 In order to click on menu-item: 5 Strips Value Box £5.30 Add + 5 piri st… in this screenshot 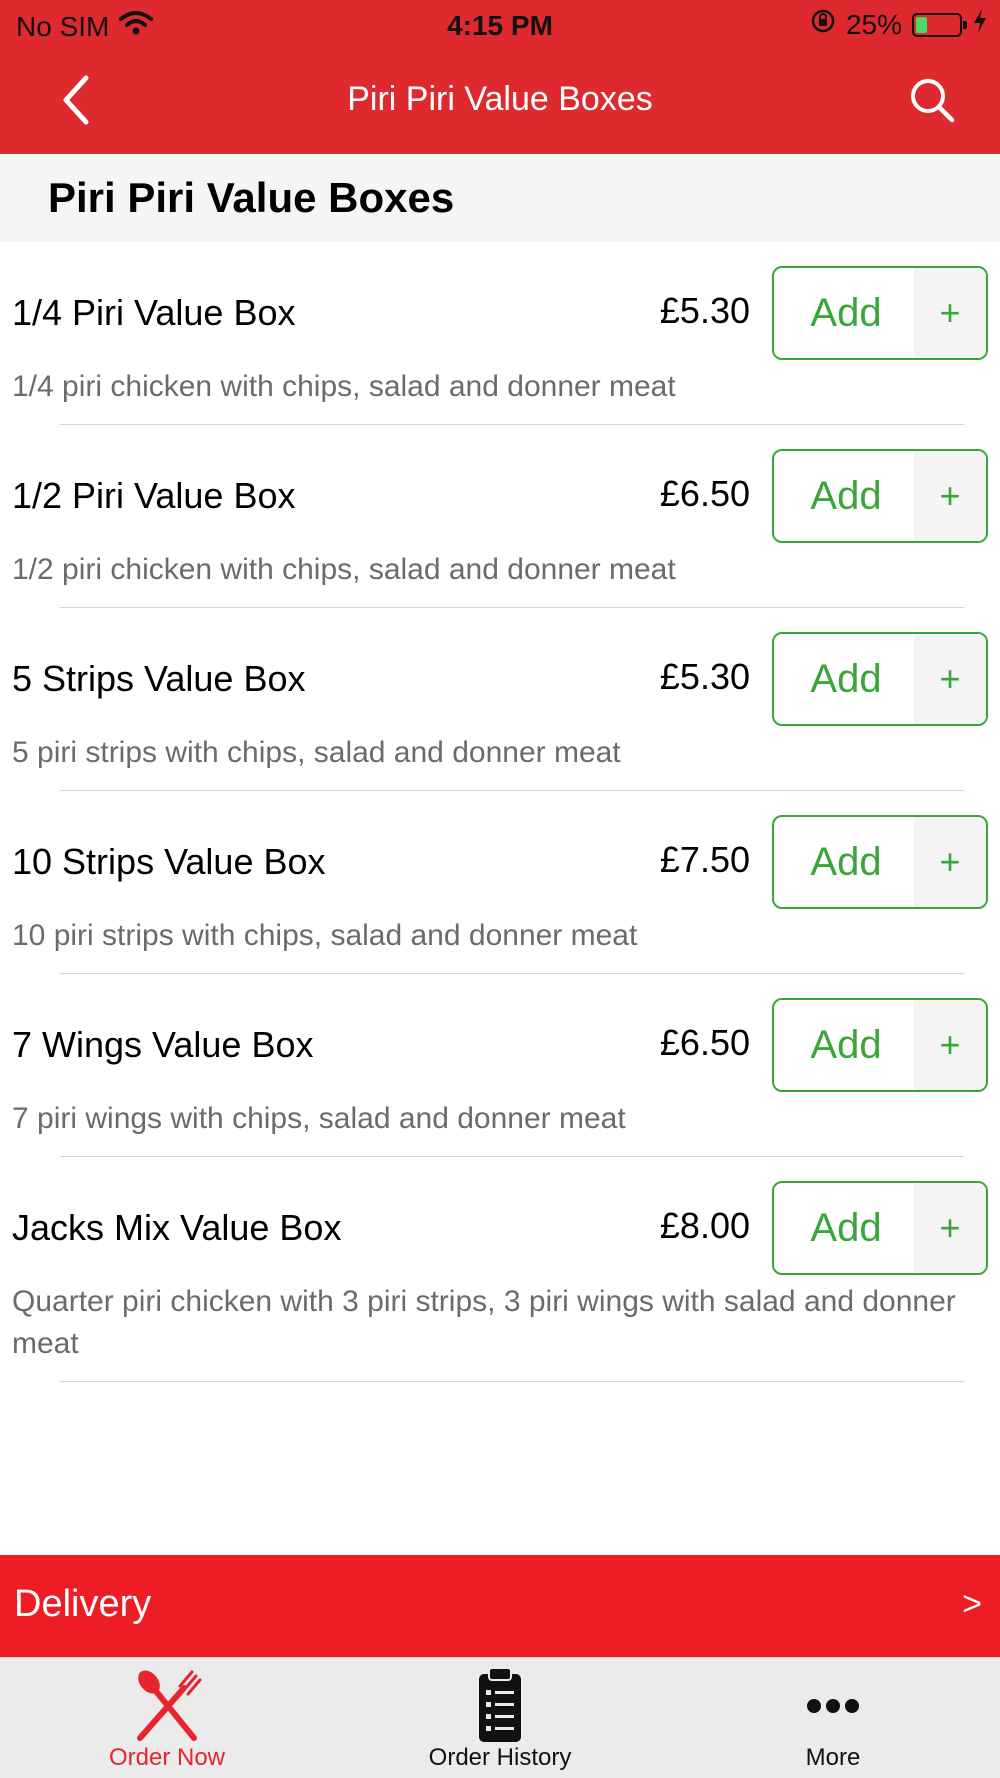, I will do `click(500, 699)`.